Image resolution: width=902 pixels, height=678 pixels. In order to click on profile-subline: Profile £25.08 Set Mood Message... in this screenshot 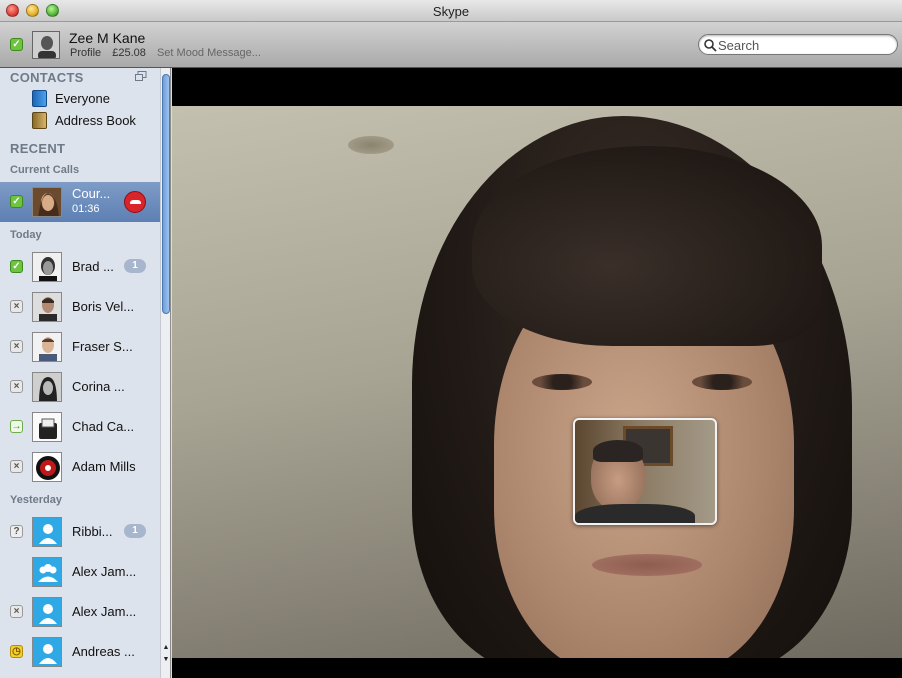, I will do `click(169, 53)`.